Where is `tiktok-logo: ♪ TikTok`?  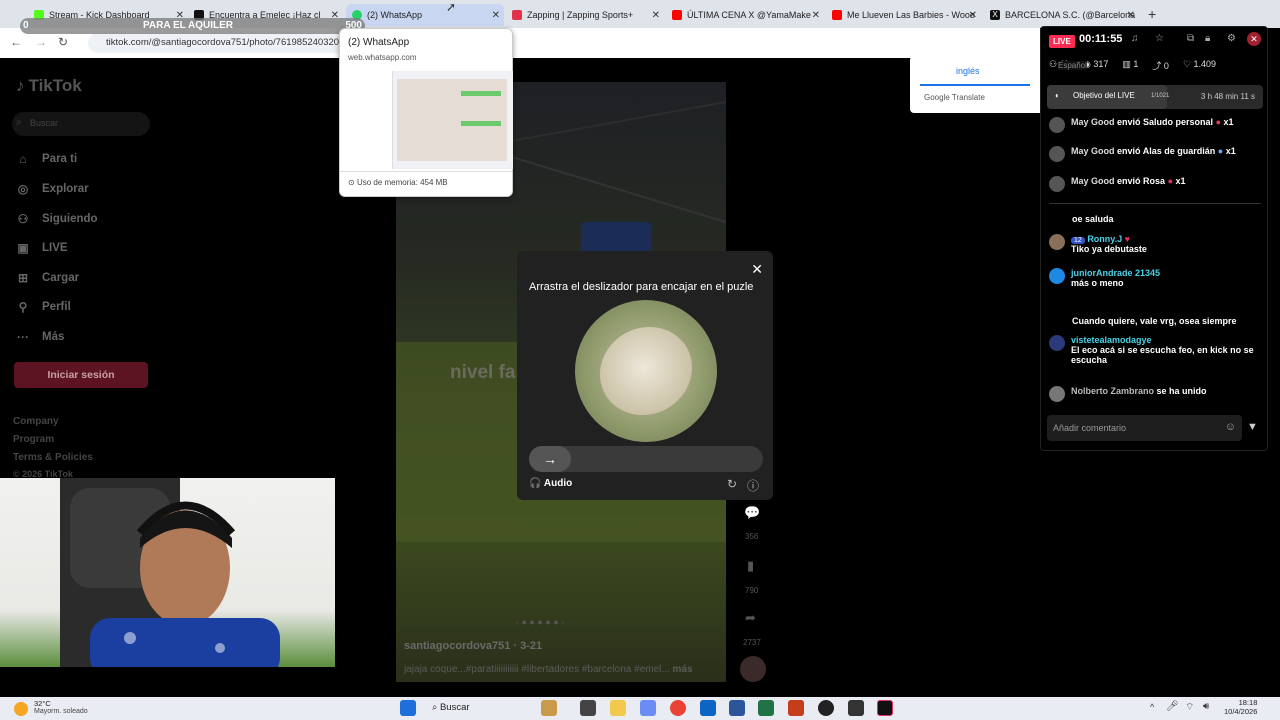 tiktok-logo: ♪ TikTok is located at coordinates (49, 86).